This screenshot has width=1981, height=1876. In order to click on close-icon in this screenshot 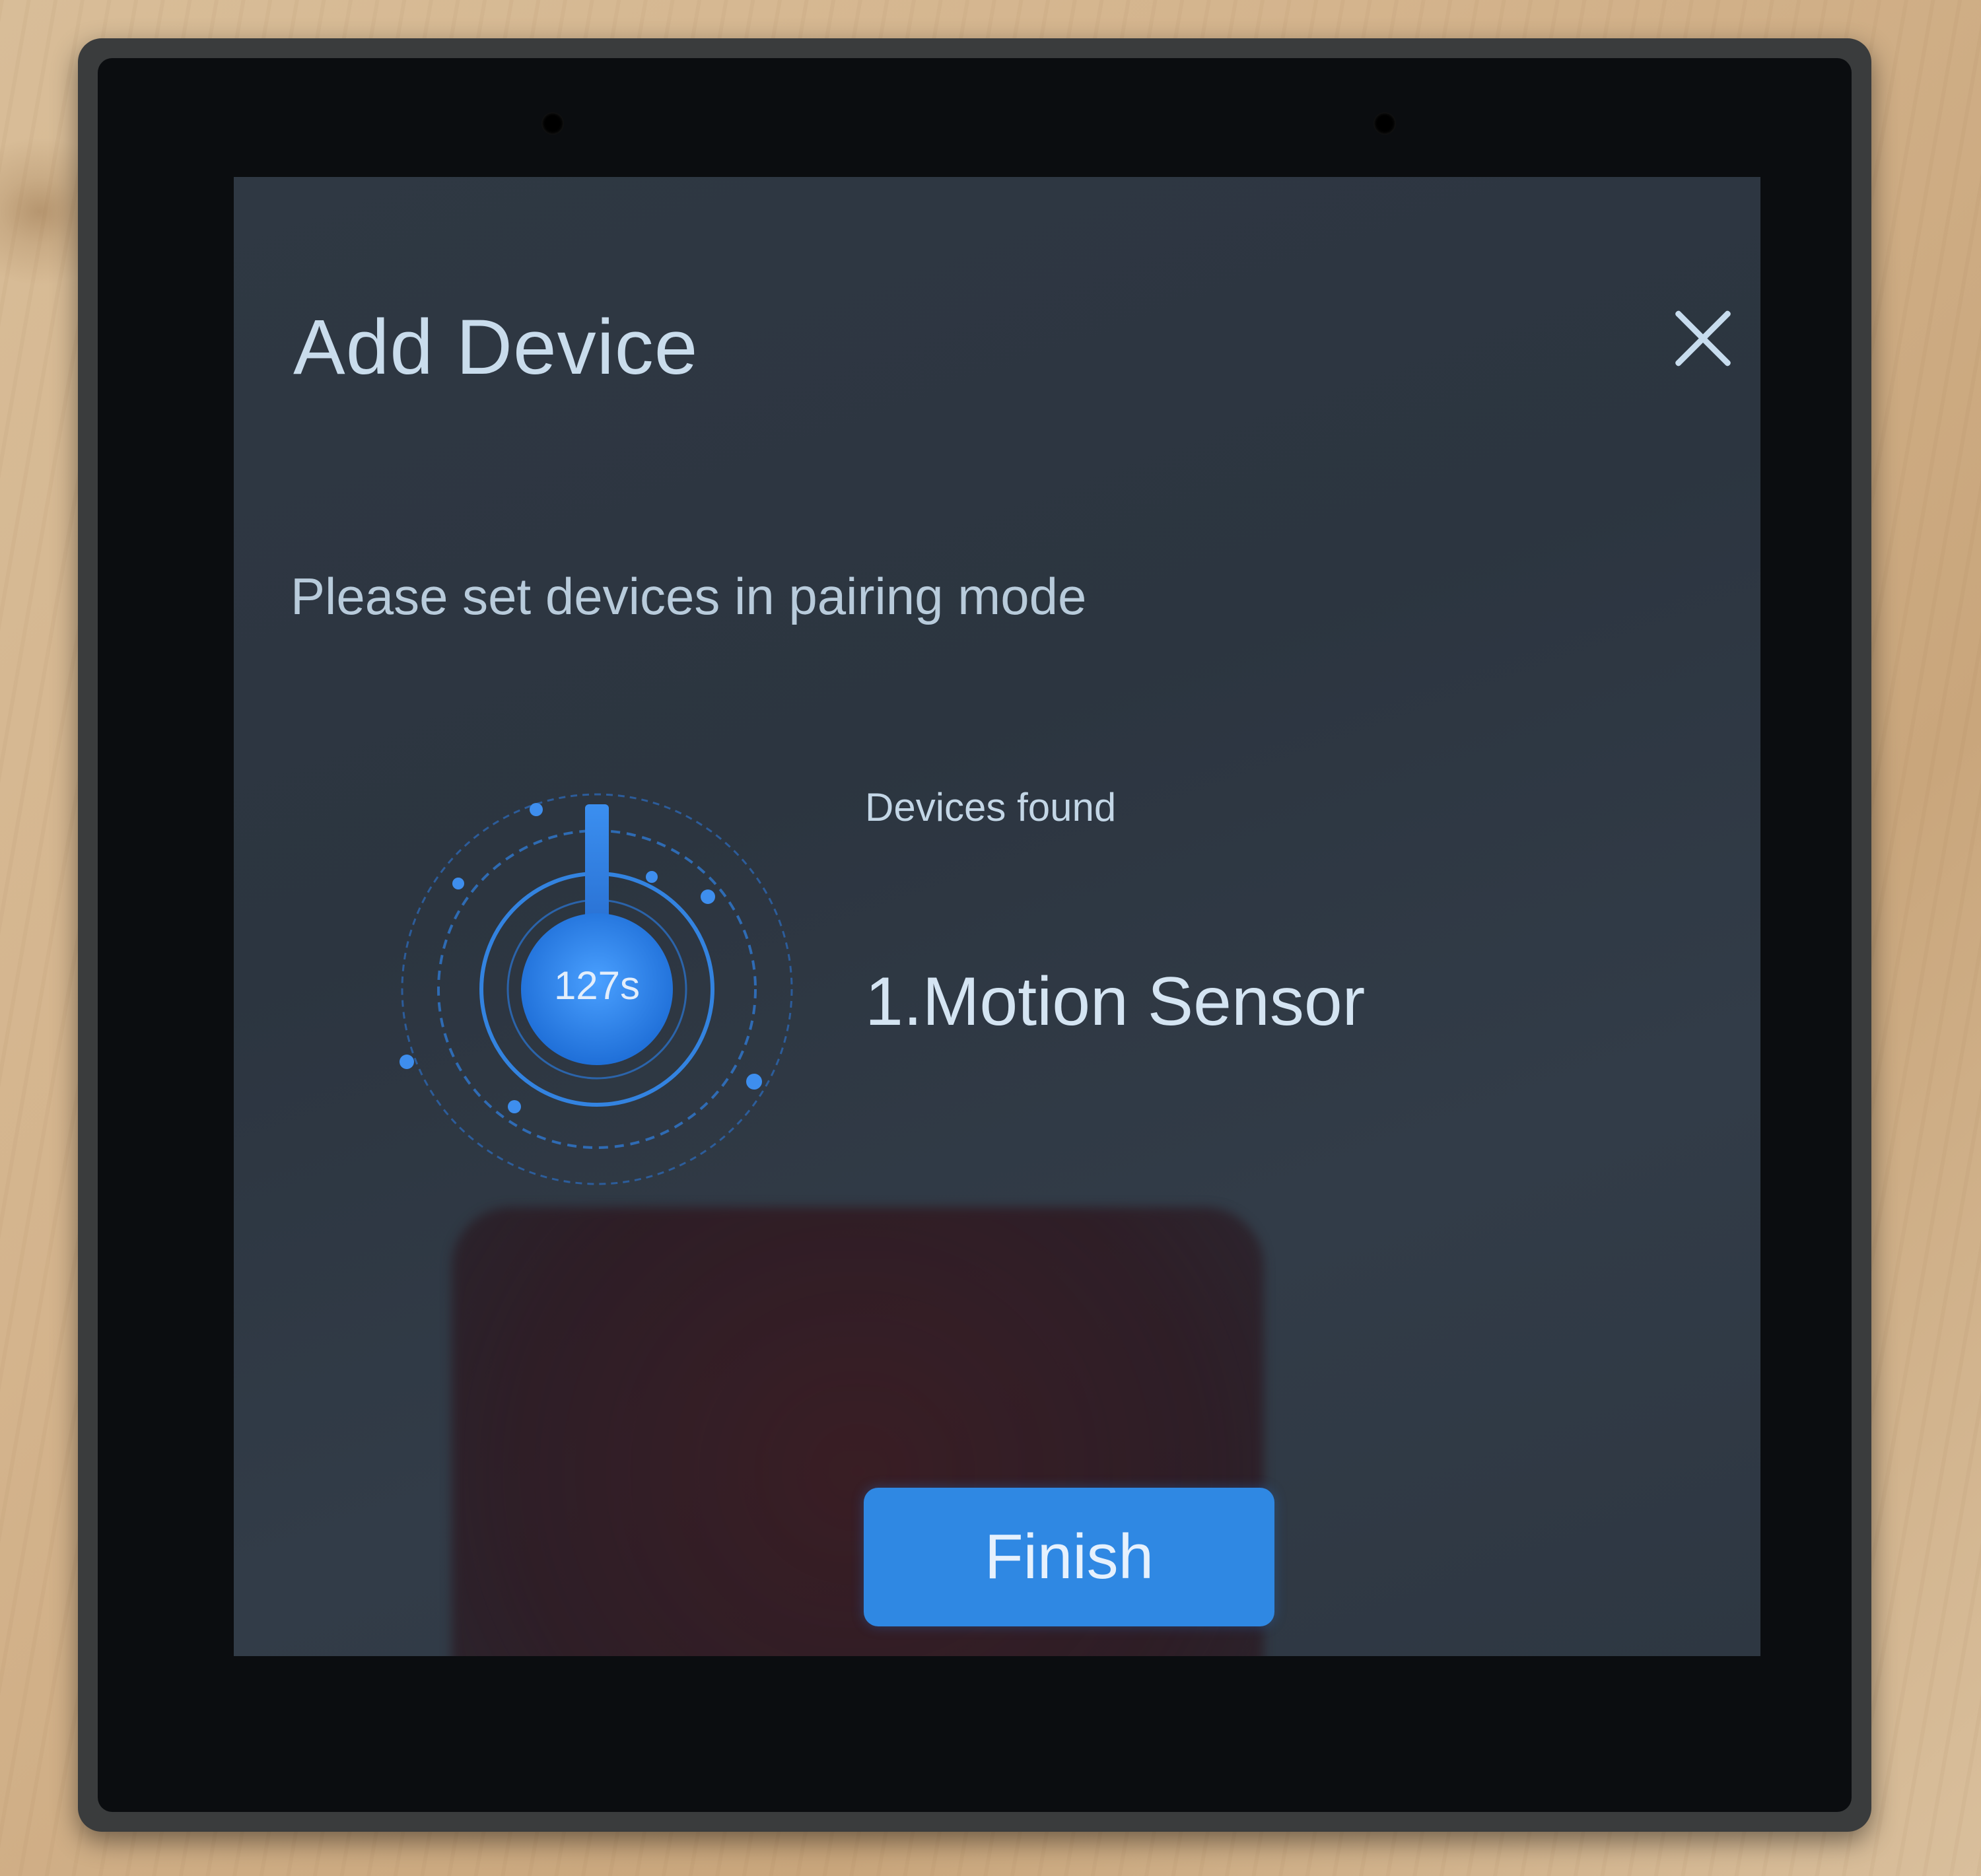, I will do `click(1703, 339)`.